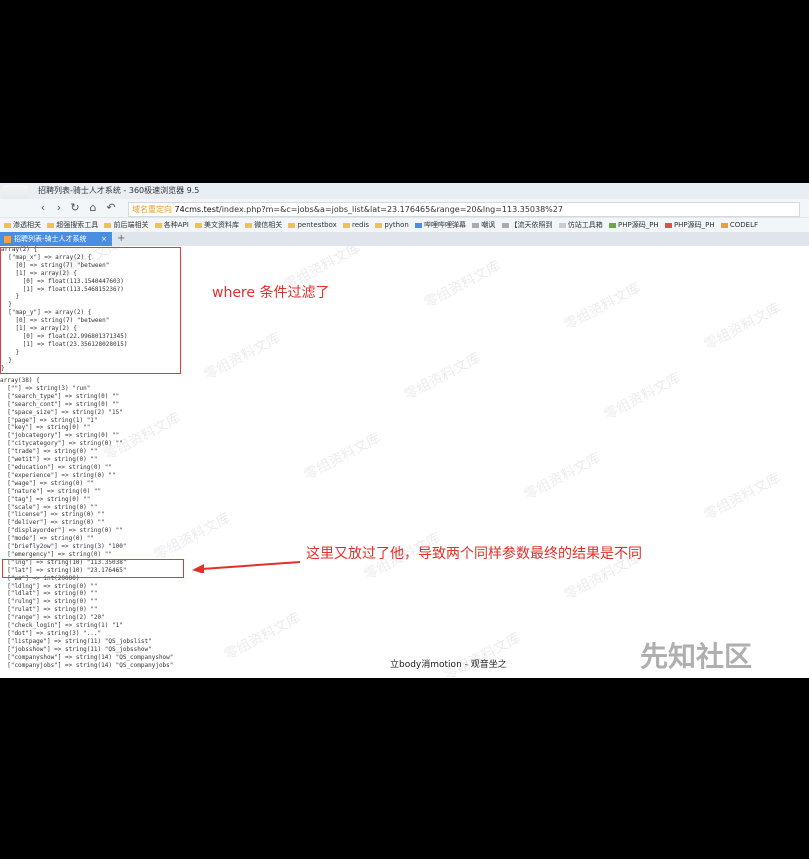  Describe the element at coordinates (121, 238) in the screenshot. I see `new-tab-button: +` at that location.